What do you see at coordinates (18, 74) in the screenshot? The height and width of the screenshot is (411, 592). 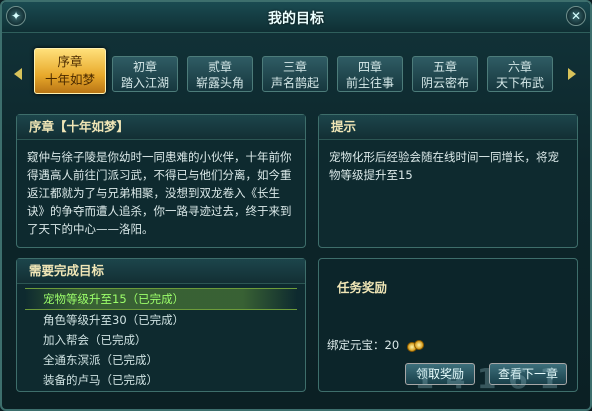 I see `scroll-left-arrow-icon` at bounding box center [18, 74].